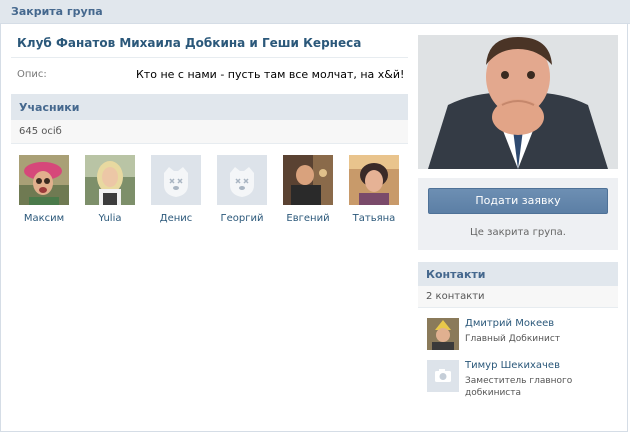 This screenshot has width=630, height=440. Describe the element at coordinates (512, 365) in the screenshot. I see `contact-name: Тимур Шекихачев` at that location.